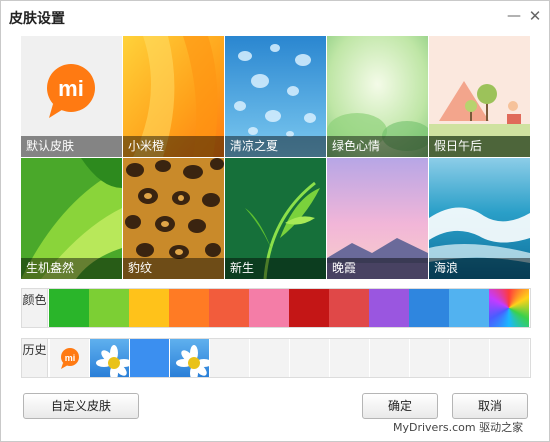 The height and width of the screenshot is (442, 550). Describe the element at coordinates (275, 17) in the screenshot. I see `title-bar: 皮肤设置 — ✕` at that location.